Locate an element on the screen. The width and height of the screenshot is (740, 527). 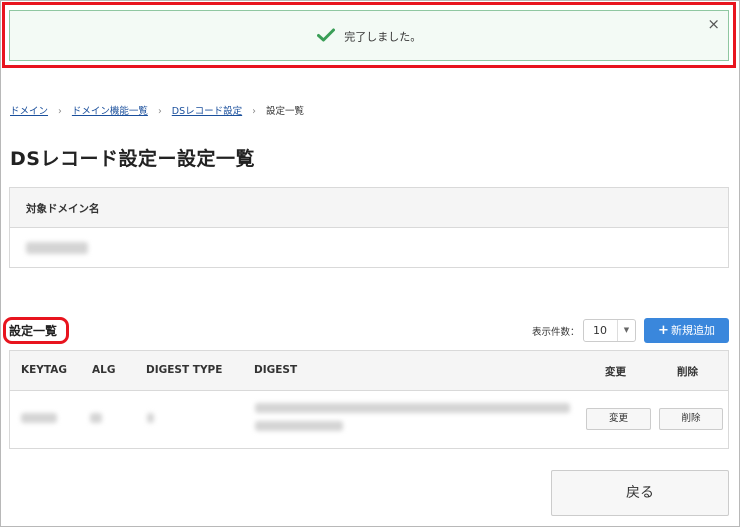
success-alert: 完了しました。 × is located at coordinates (369, 35).